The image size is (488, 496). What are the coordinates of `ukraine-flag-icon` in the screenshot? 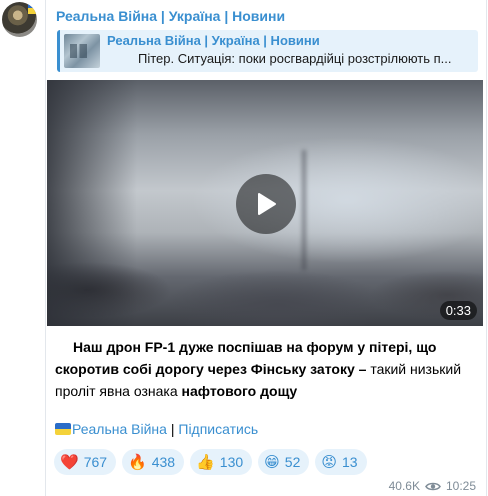 It's located at (63, 429).